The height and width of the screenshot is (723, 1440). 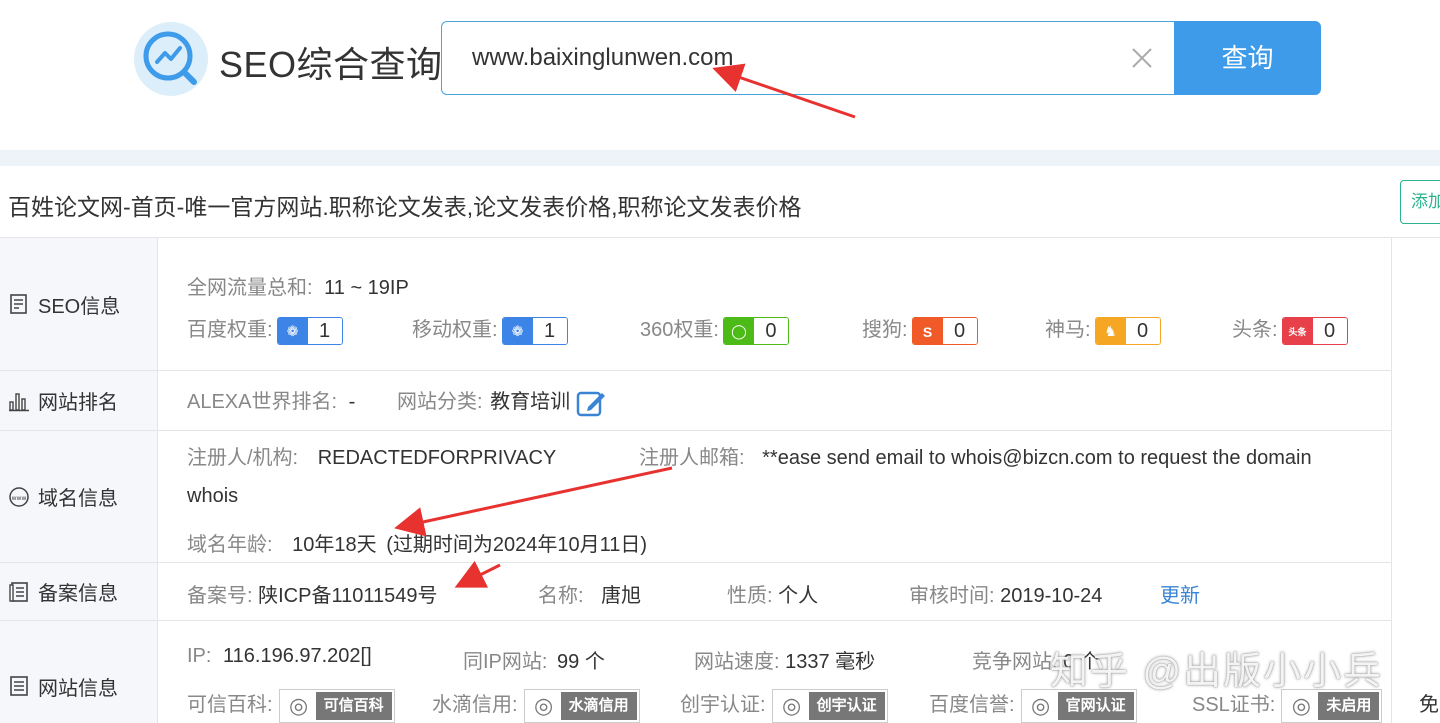 I want to click on same-ip-value: 99 个, so click(x=581, y=662).